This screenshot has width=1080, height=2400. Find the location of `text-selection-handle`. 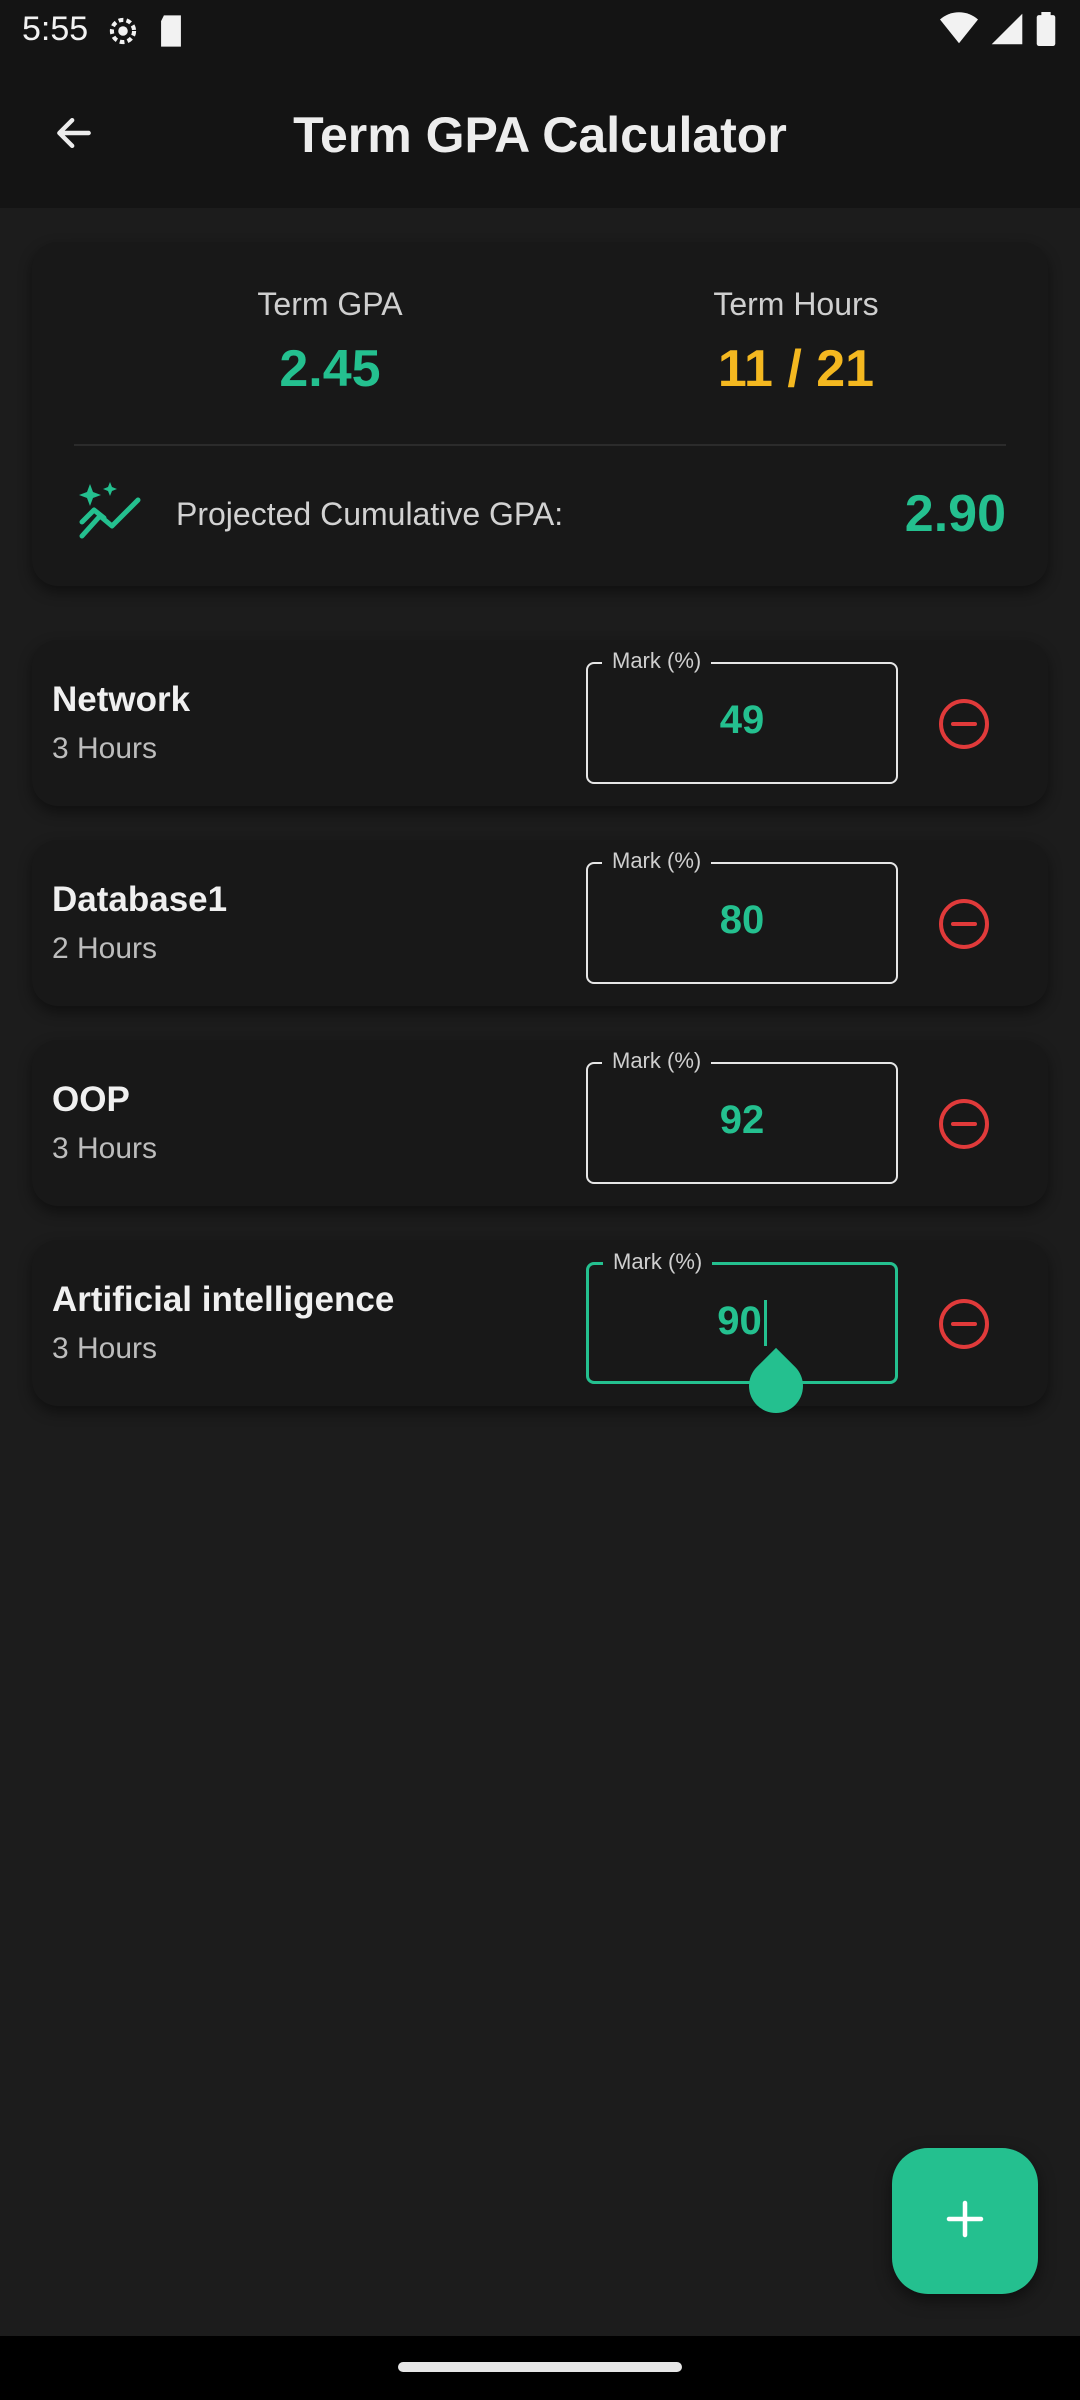

text-selection-handle is located at coordinates (776, 1386).